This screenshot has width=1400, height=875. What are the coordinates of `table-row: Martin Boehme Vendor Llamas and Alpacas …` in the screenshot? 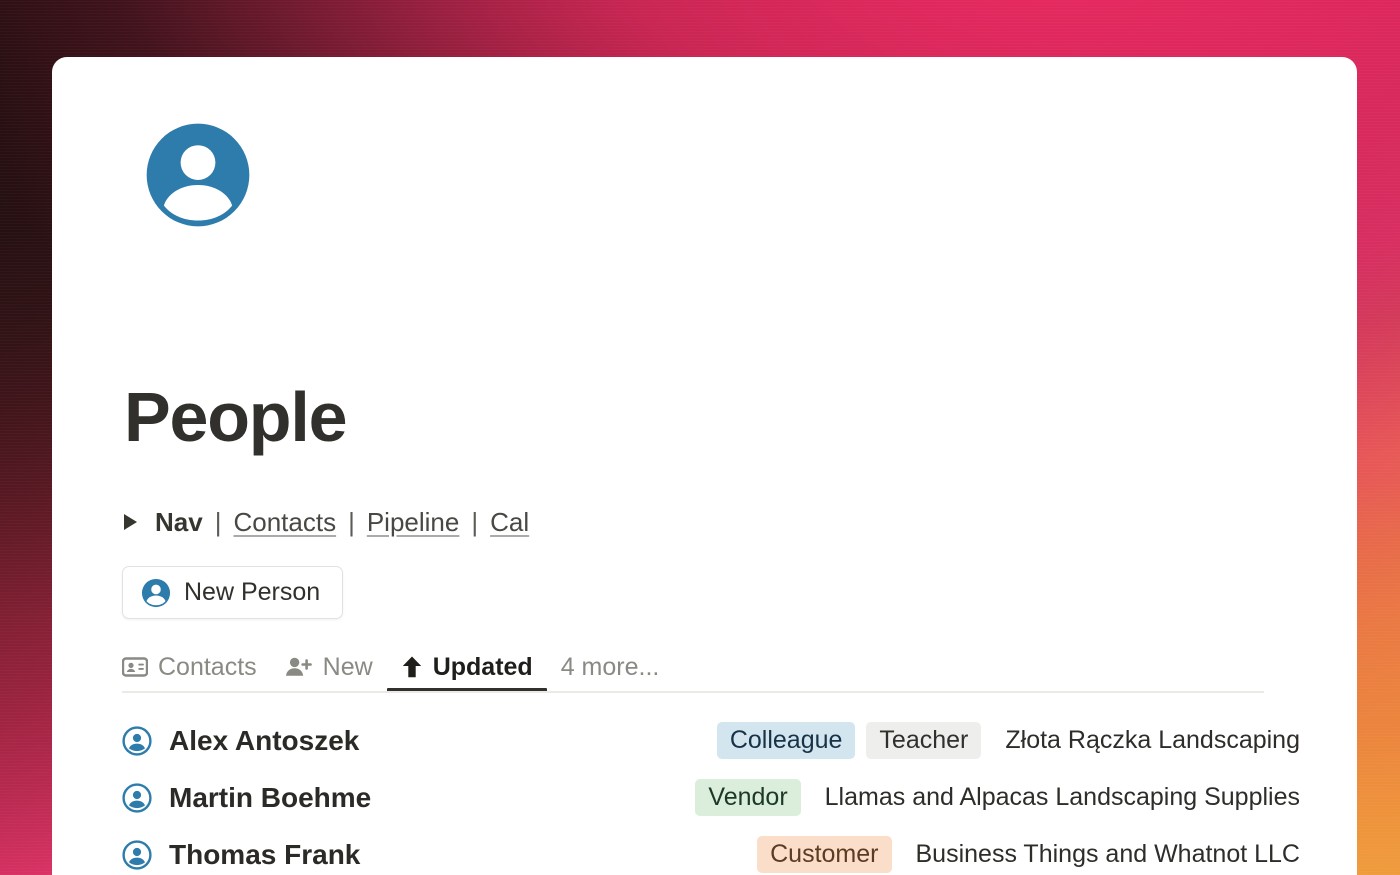 It's located at (711, 797).